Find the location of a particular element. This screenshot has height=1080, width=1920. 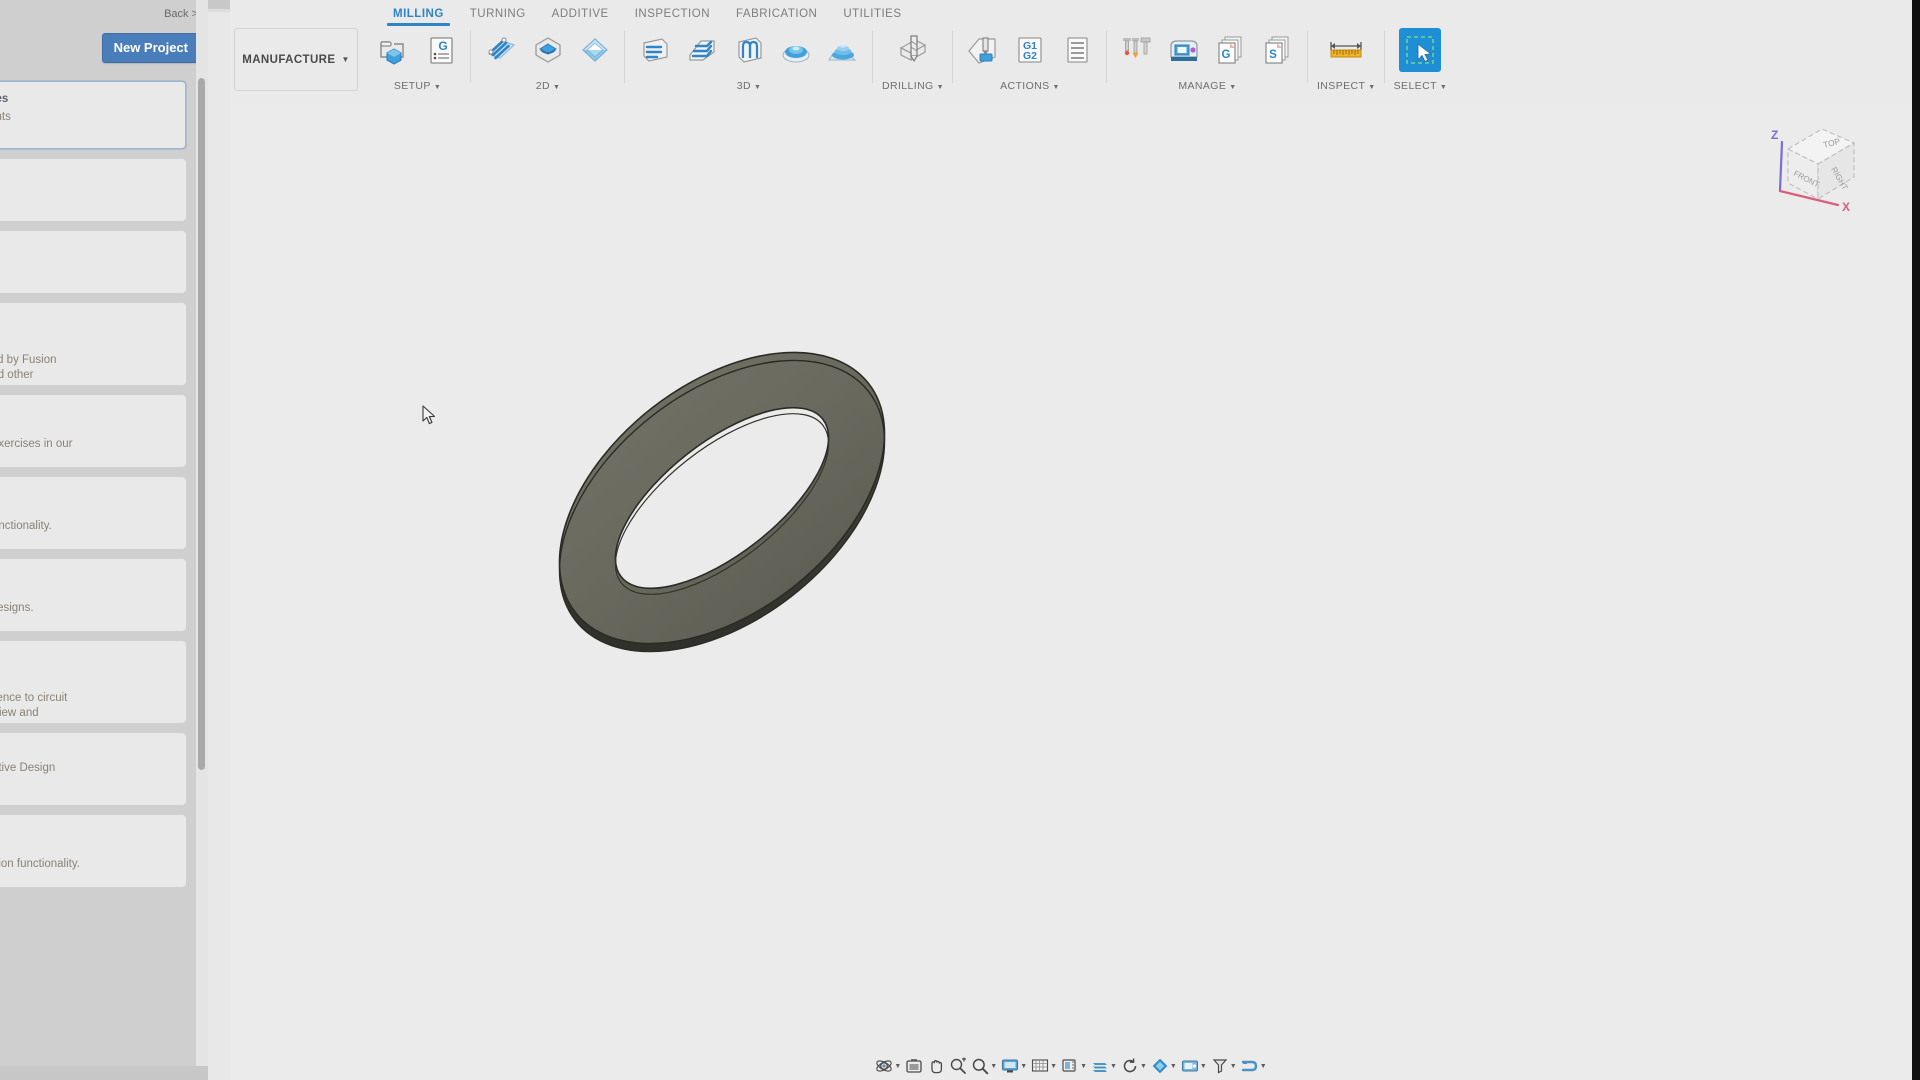

project-card: Samples ocuments is located at coordinates (93, 115).